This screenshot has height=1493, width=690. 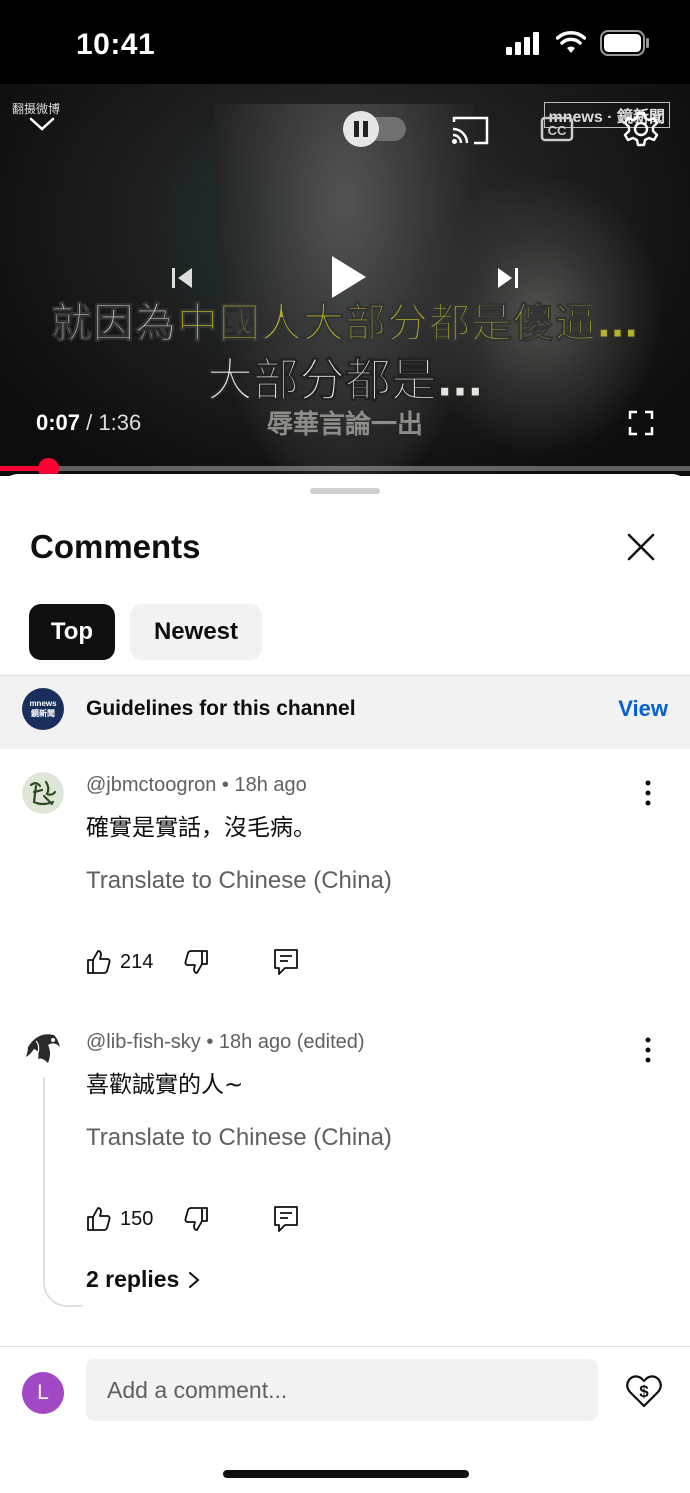 I want to click on autoplay-toggle, so click(x=375, y=129).